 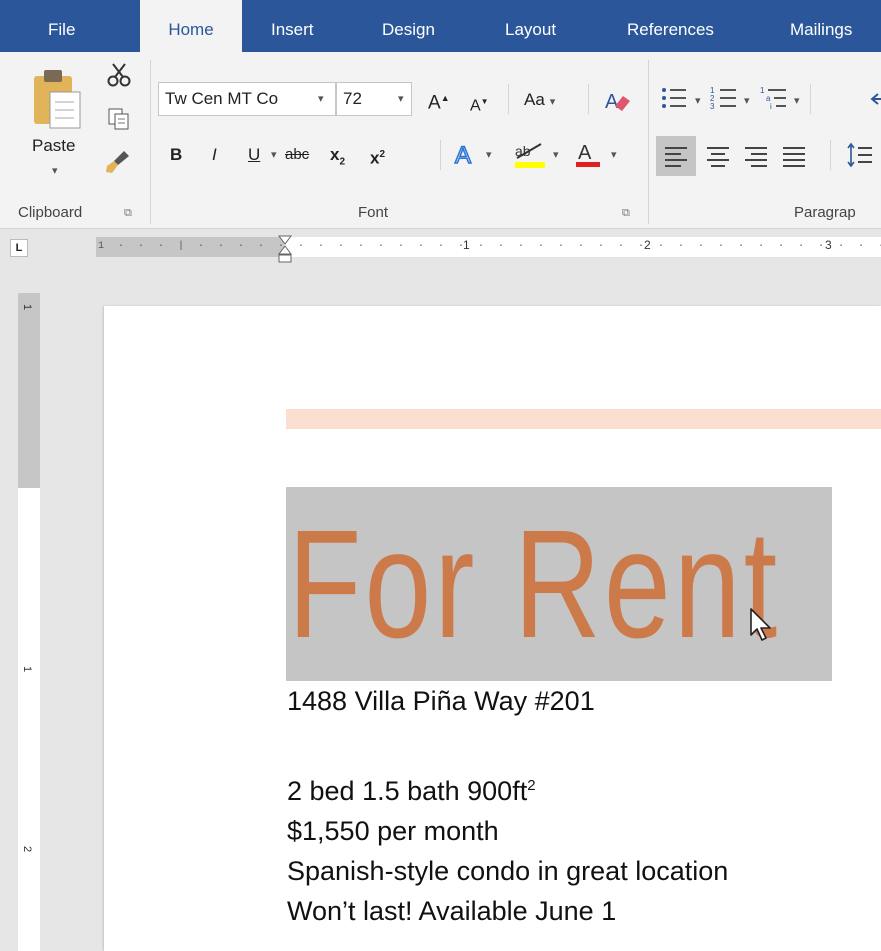 What do you see at coordinates (698, 100) in the screenshot?
I see `bullets-dropdown-icon: ▾` at bounding box center [698, 100].